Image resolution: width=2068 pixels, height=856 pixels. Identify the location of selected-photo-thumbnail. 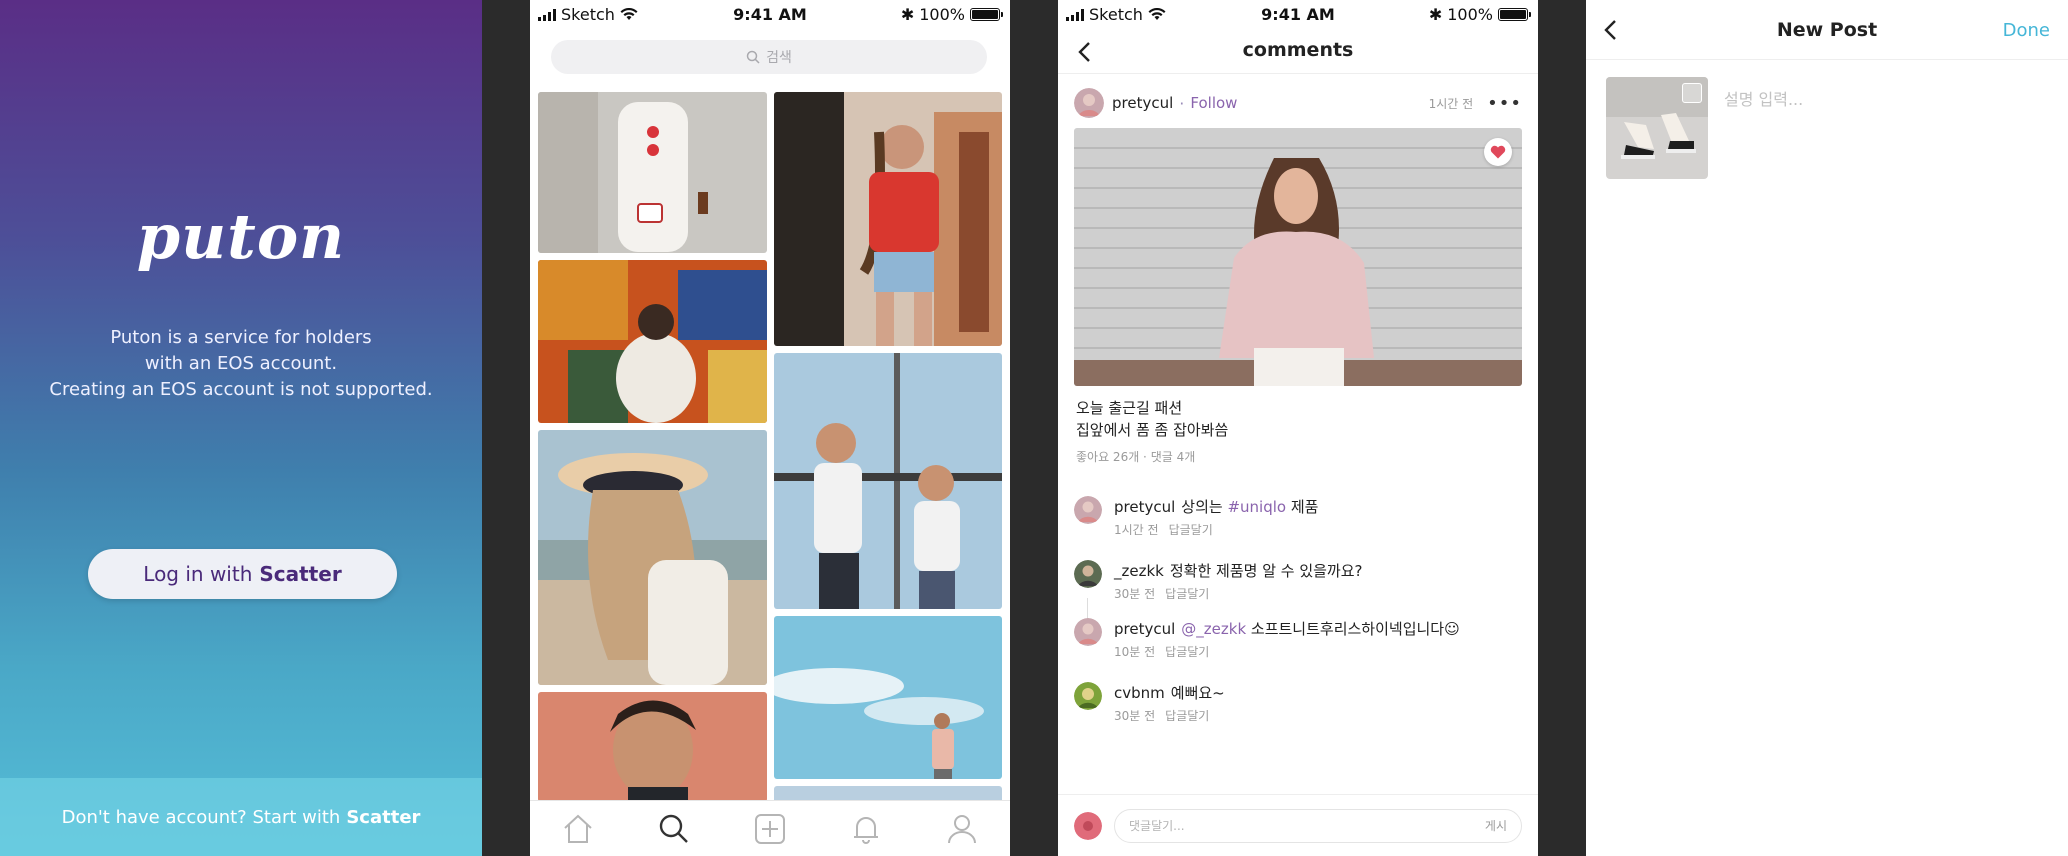
(1657, 128).